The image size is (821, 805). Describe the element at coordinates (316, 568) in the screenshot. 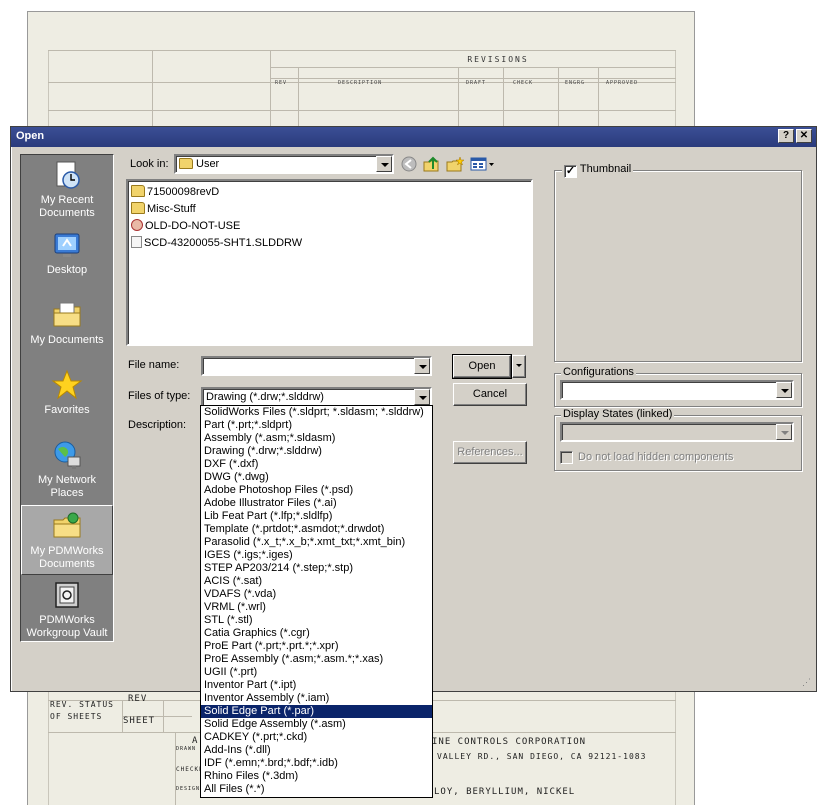

I see `file-type-option: STEP AP203/214 (*.step;*.stp)` at that location.